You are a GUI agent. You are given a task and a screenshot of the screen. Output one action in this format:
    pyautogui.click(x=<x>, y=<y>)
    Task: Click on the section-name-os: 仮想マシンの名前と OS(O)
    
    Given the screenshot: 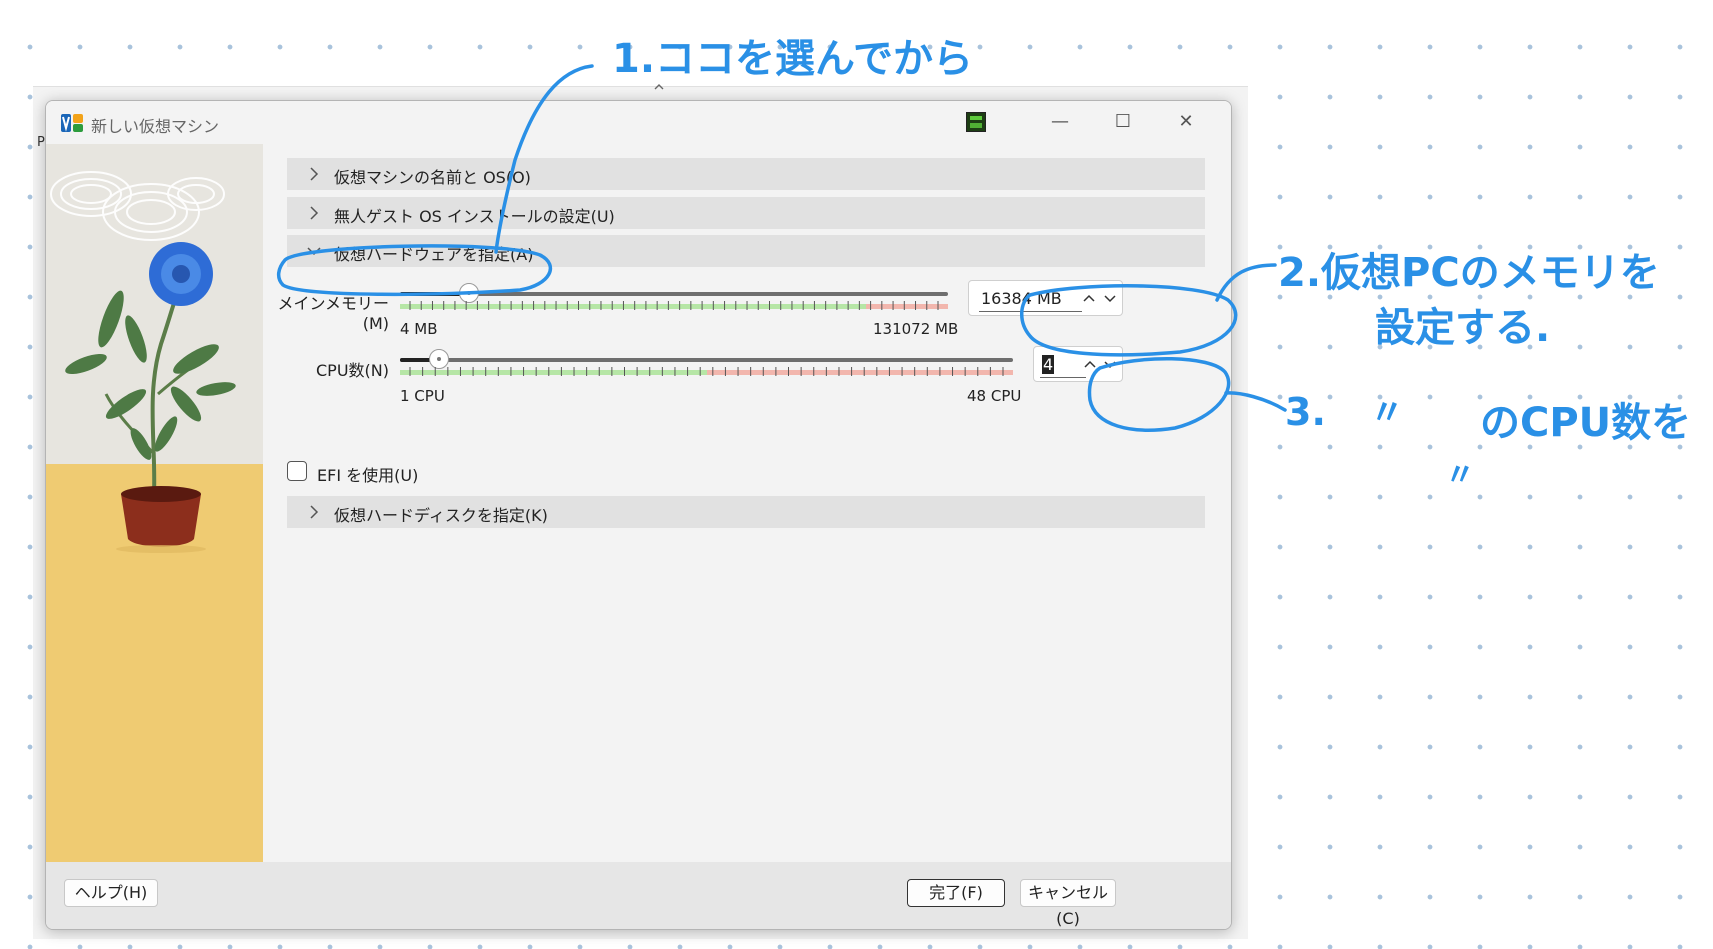 What is the action you would take?
    pyautogui.click(x=746, y=174)
    